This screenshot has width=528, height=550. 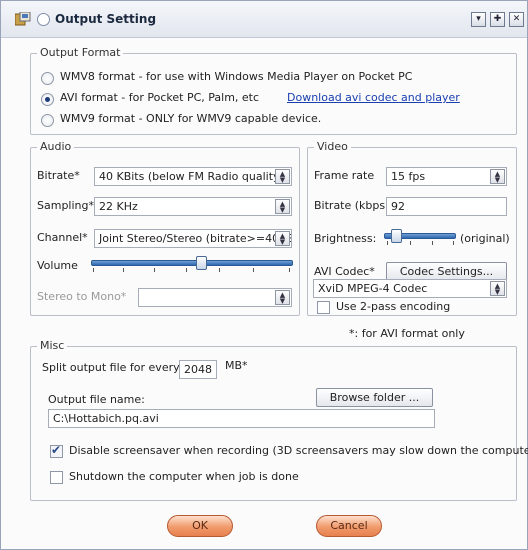 I want to click on frame-rate-select: 15 fps ▲ ▼, so click(x=446, y=176).